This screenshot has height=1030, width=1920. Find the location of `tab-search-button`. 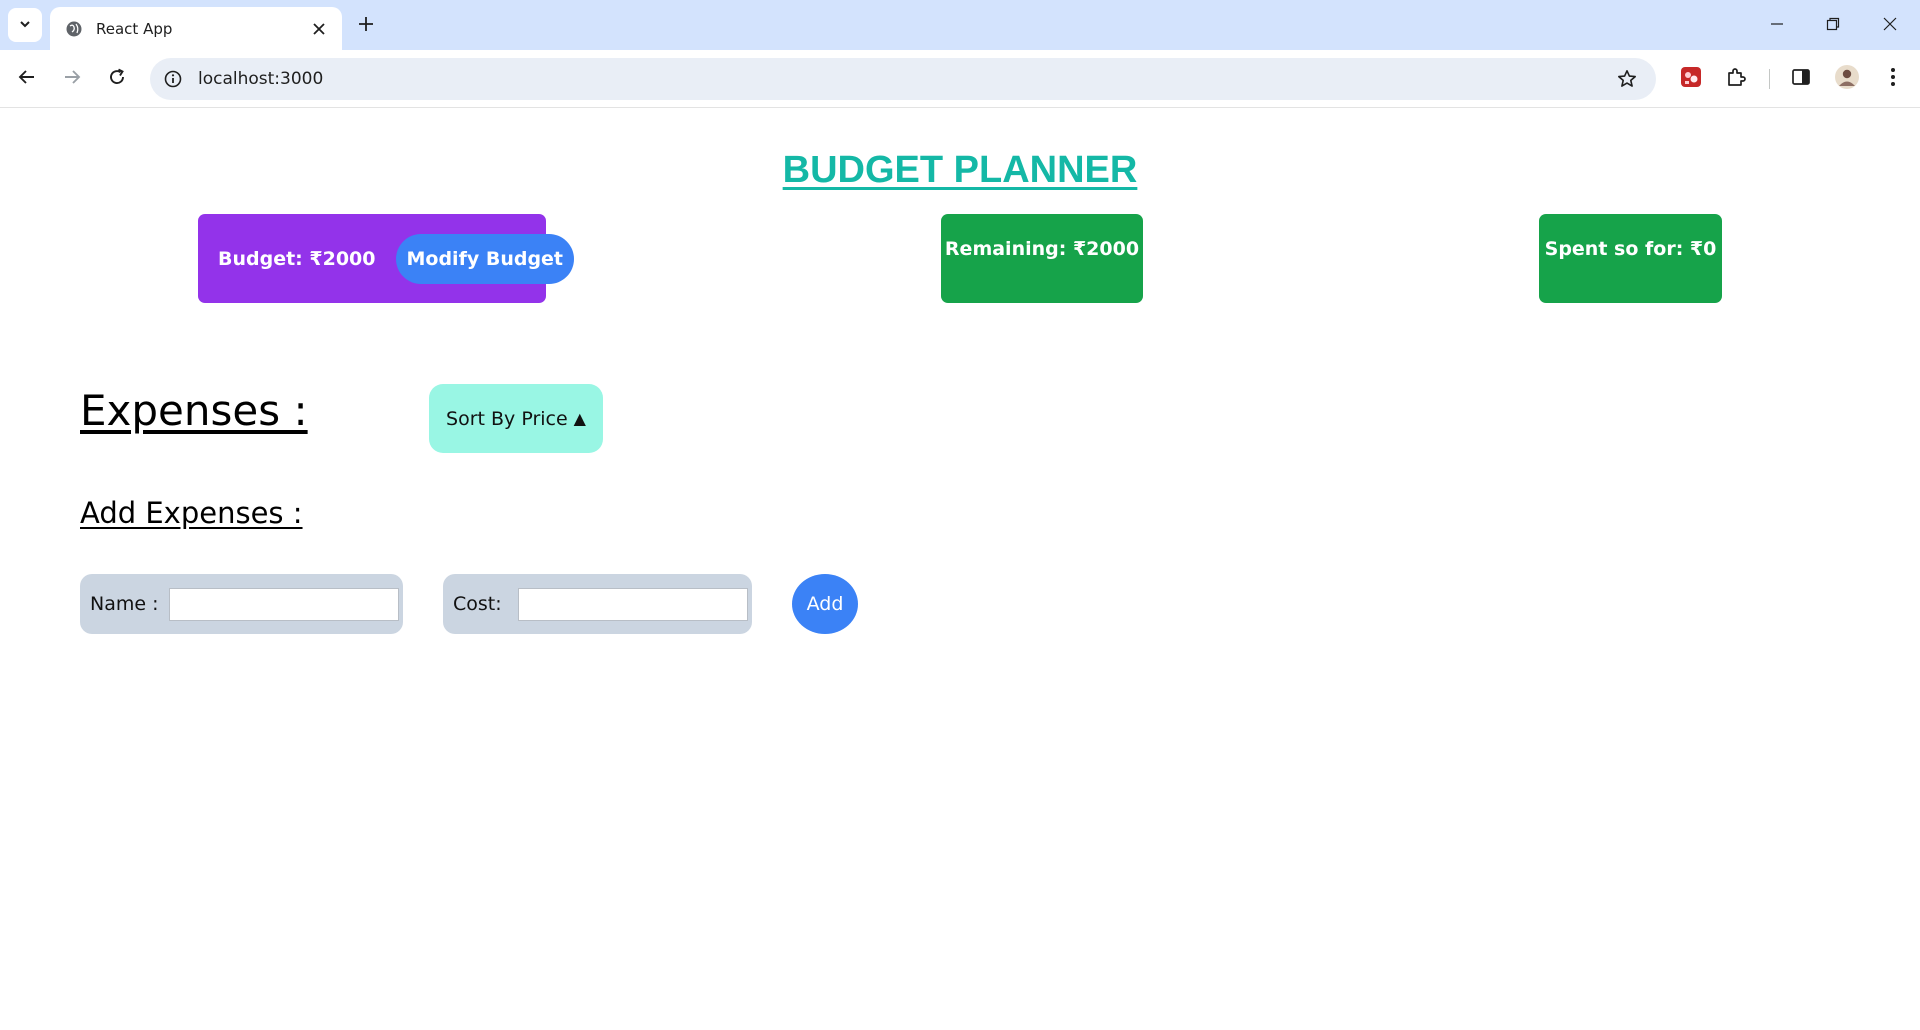

tab-search-button is located at coordinates (25, 25).